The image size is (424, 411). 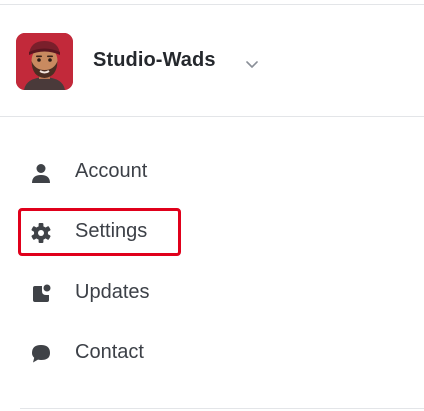 I want to click on menu-item-account: Account, so click(x=210, y=173).